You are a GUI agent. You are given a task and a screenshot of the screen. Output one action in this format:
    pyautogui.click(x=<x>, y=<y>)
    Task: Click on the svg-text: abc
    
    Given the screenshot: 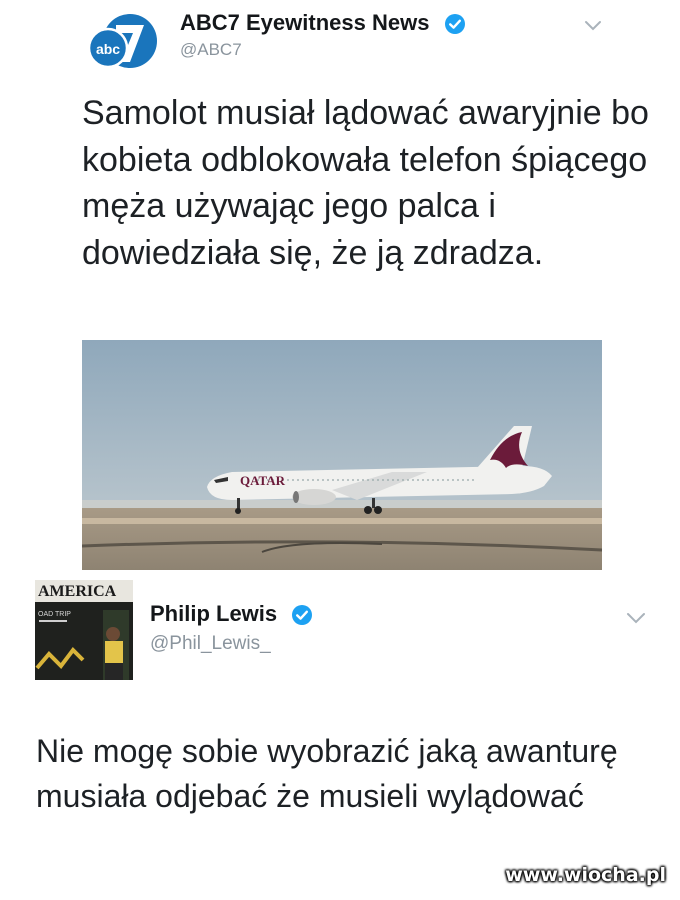 What is the action you would take?
    pyautogui.click(x=108, y=49)
    